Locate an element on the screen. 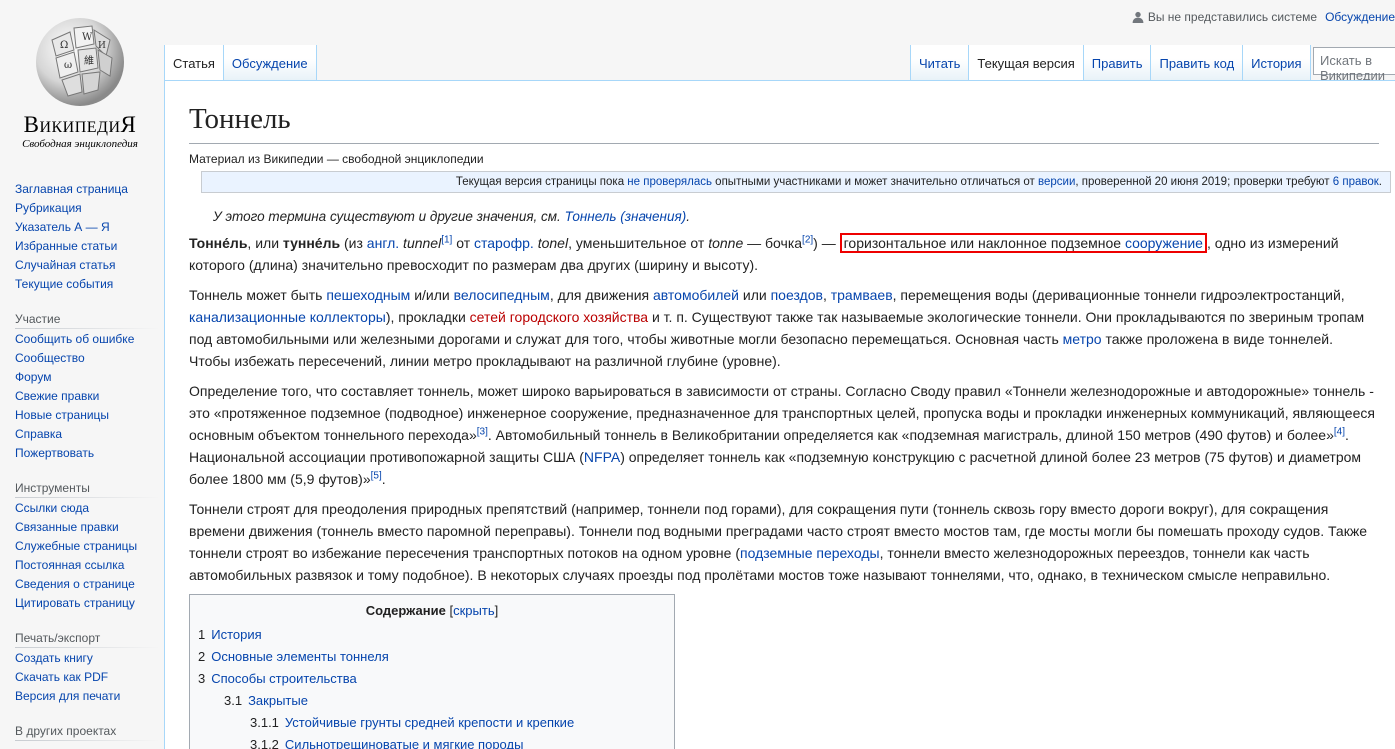  sidebar-item-create-book: Создать книгу is located at coordinates (87, 658).